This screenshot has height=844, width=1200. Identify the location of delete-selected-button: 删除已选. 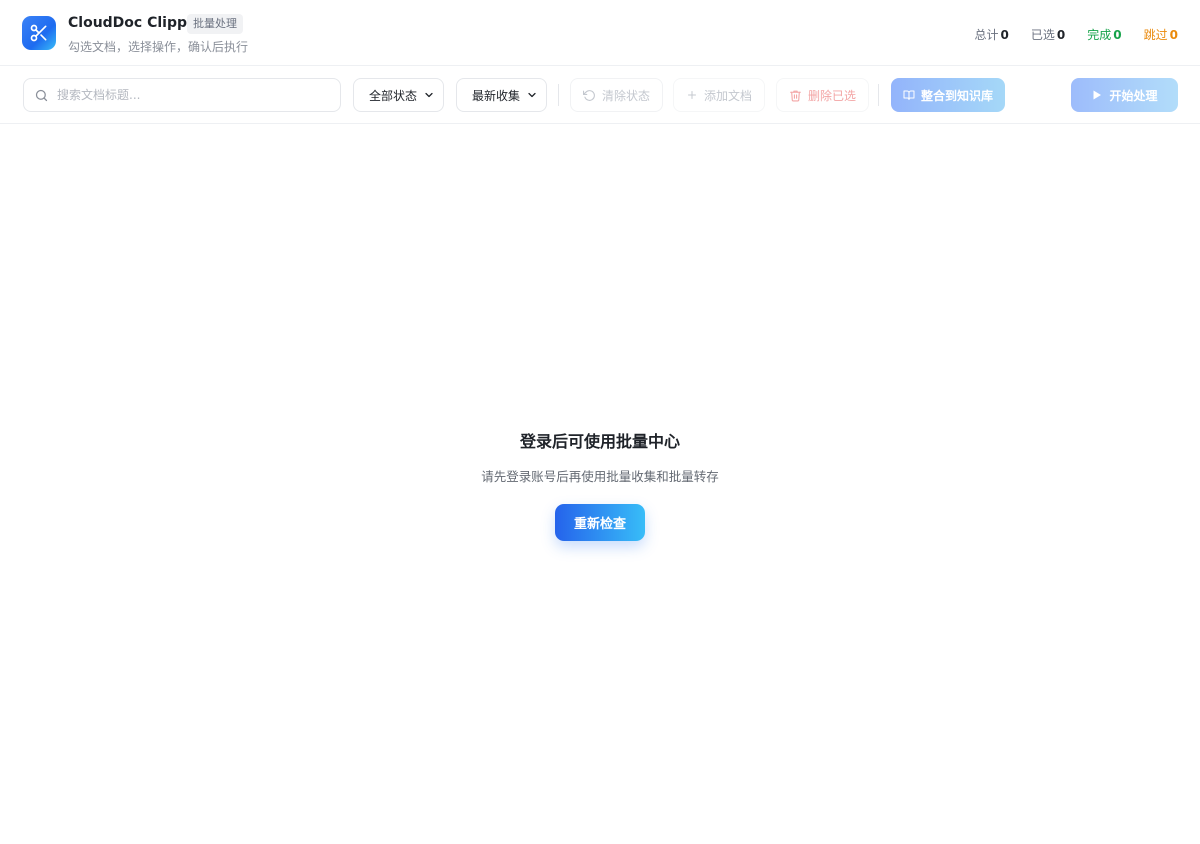
(823, 95).